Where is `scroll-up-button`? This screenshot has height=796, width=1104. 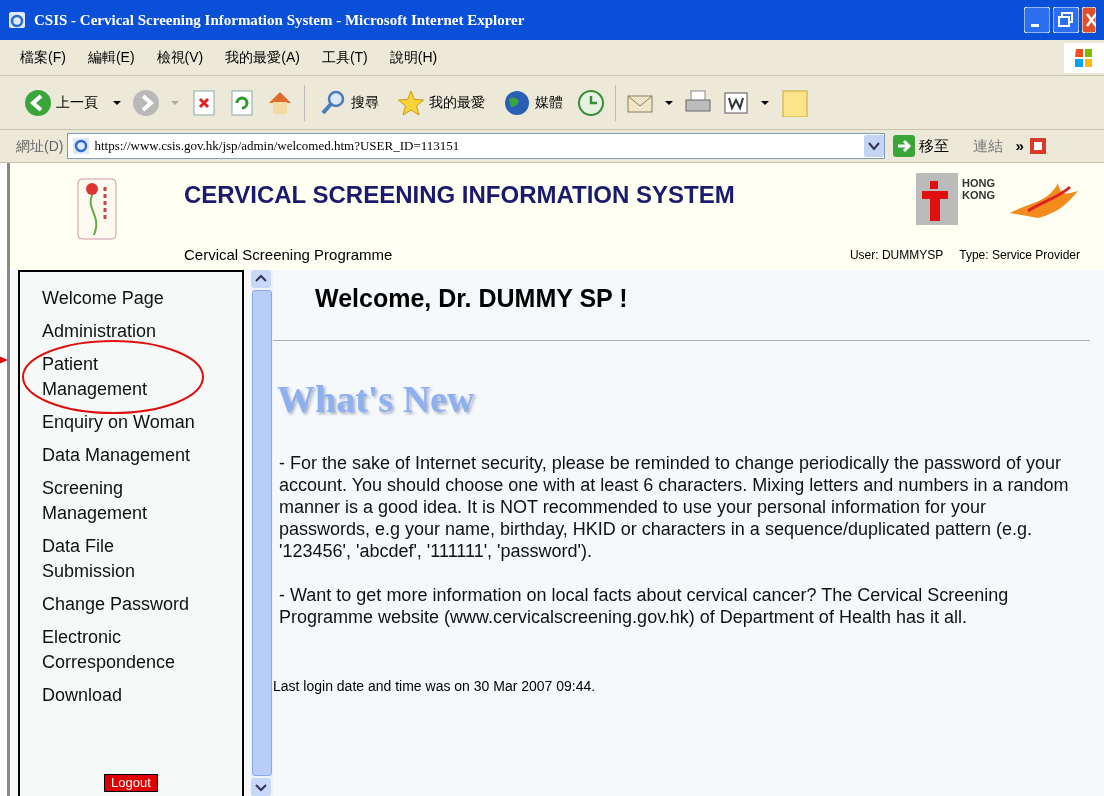 scroll-up-button is located at coordinates (261, 279).